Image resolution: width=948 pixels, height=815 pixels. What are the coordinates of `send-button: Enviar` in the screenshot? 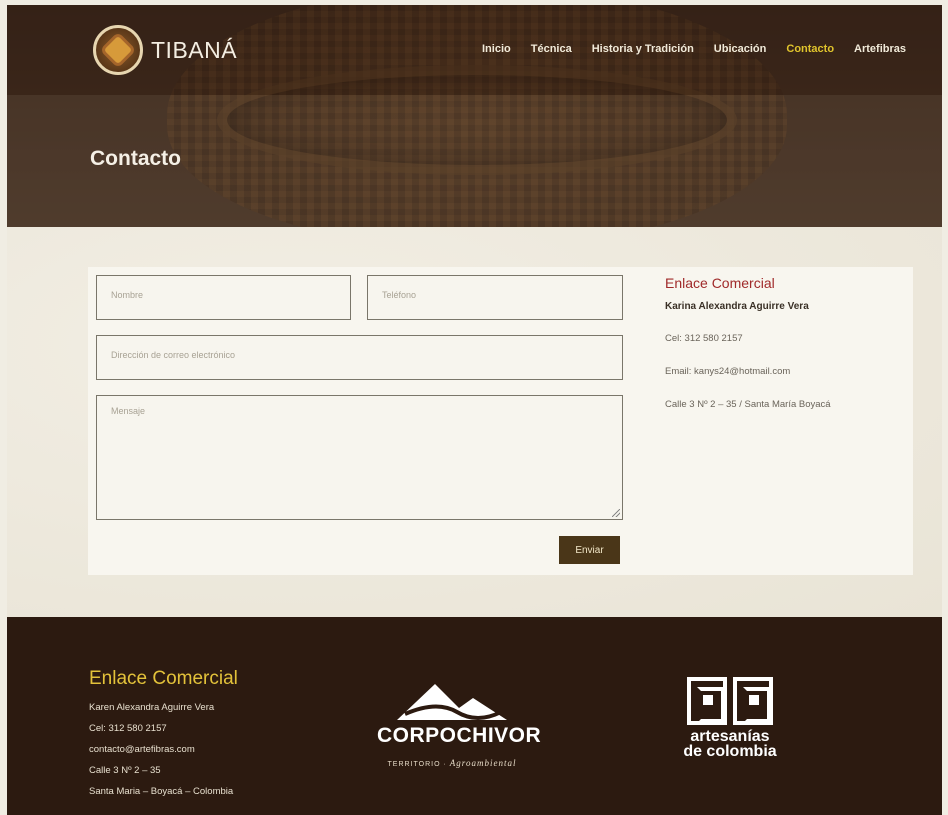 It's located at (589, 550).